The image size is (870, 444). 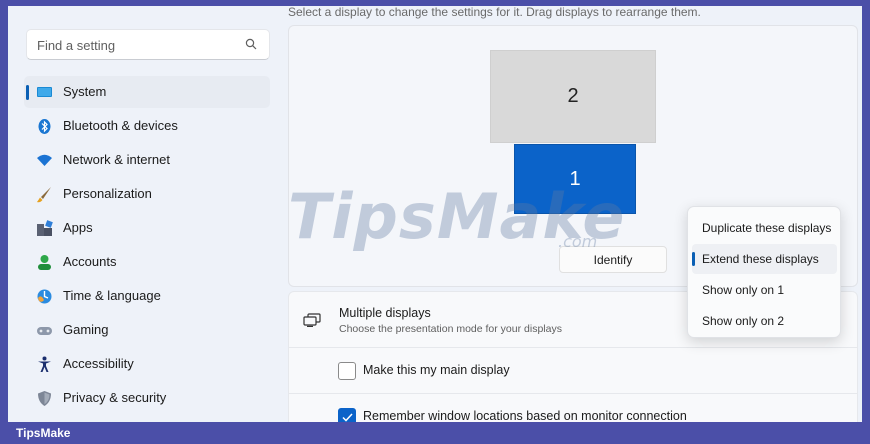 I want to click on dropdown-option-label: Show only on 2, so click(x=743, y=321).